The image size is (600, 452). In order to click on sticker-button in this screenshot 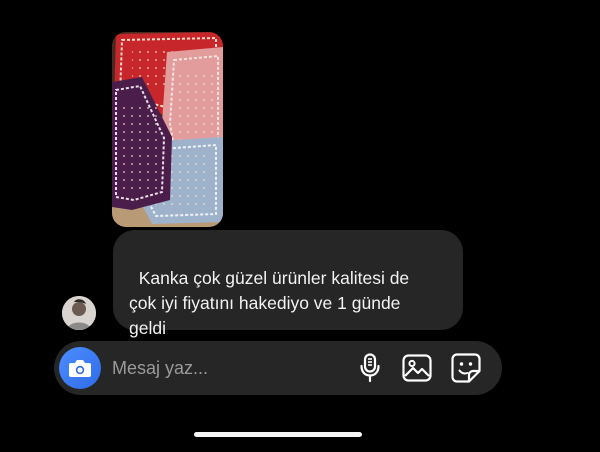, I will do `click(466, 368)`.